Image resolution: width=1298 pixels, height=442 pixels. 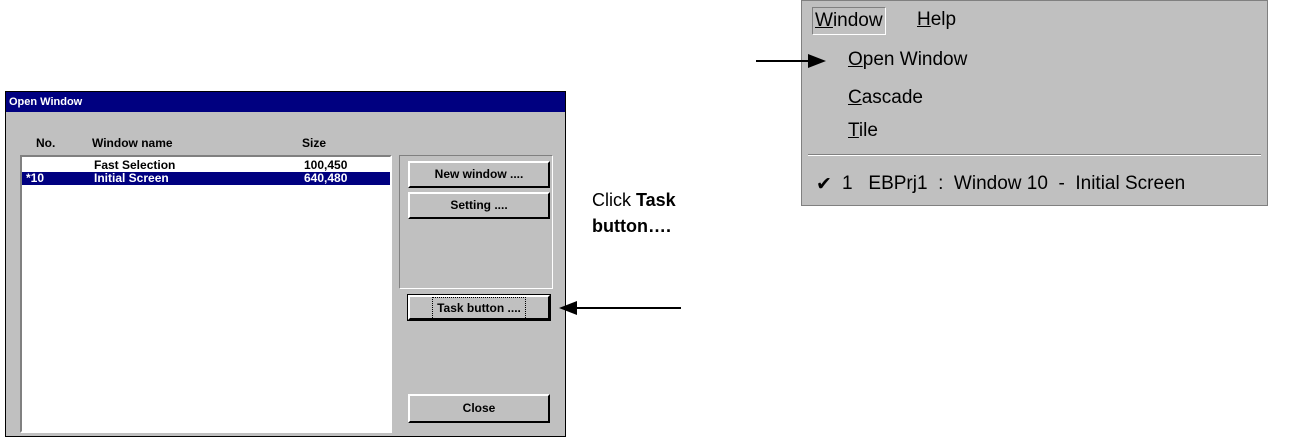 I want to click on menu-window-rest: indow, so click(x=857, y=20).